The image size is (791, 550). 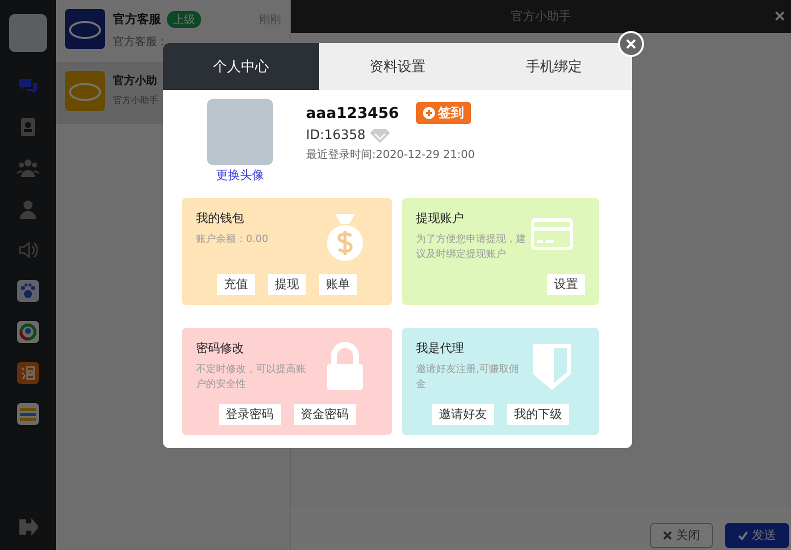 What do you see at coordinates (463, 414) in the screenshot?
I see `card-action-button: 邀请好友` at bounding box center [463, 414].